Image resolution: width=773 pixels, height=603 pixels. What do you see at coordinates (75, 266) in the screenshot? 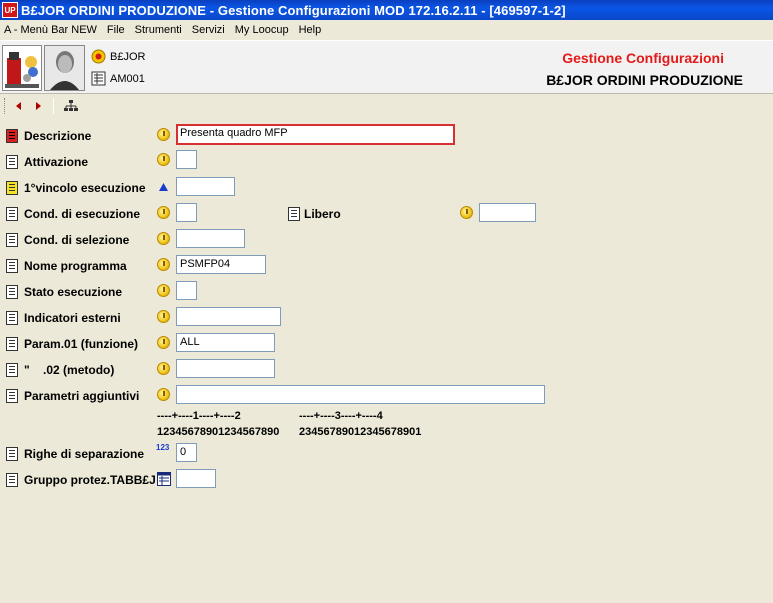
I see `nome-programma-label: Nome programma` at bounding box center [75, 266].